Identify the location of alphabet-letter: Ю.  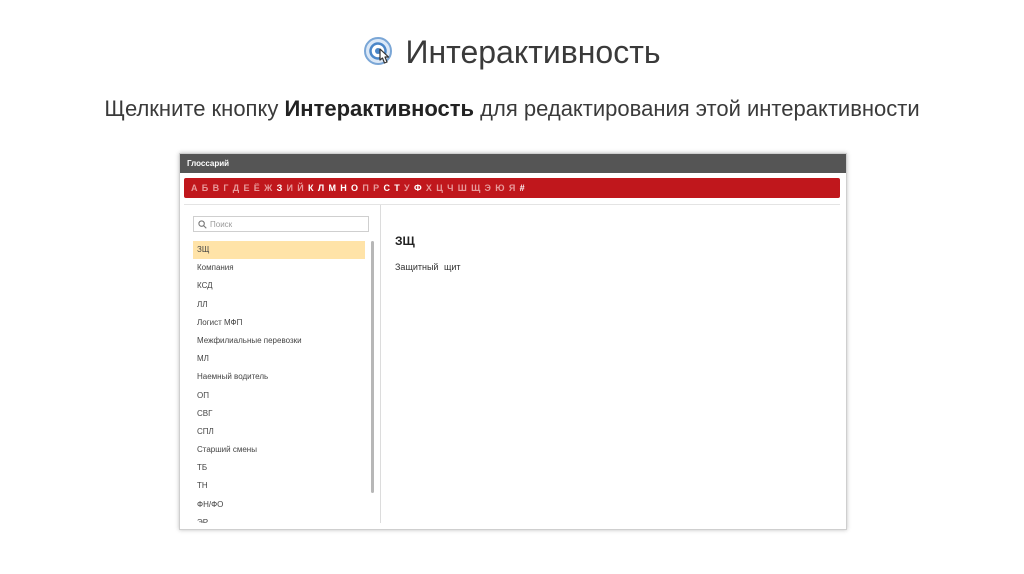
(500, 188).